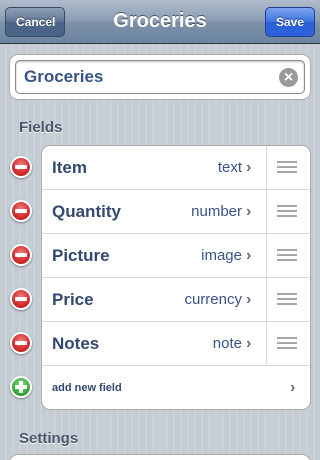  Describe the element at coordinates (21, 255) in the screenshot. I see `delete-field-picture-icon` at that location.